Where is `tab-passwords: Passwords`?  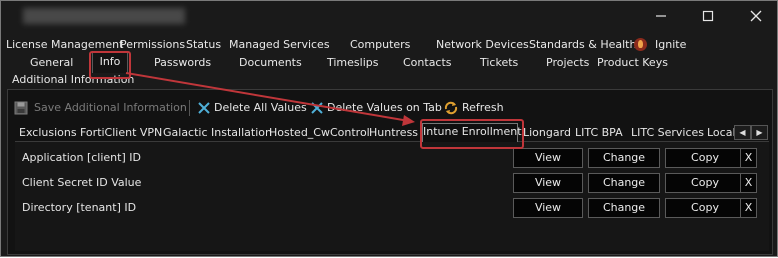
tab-passwords: Passwords is located at coordinates (182, 62).